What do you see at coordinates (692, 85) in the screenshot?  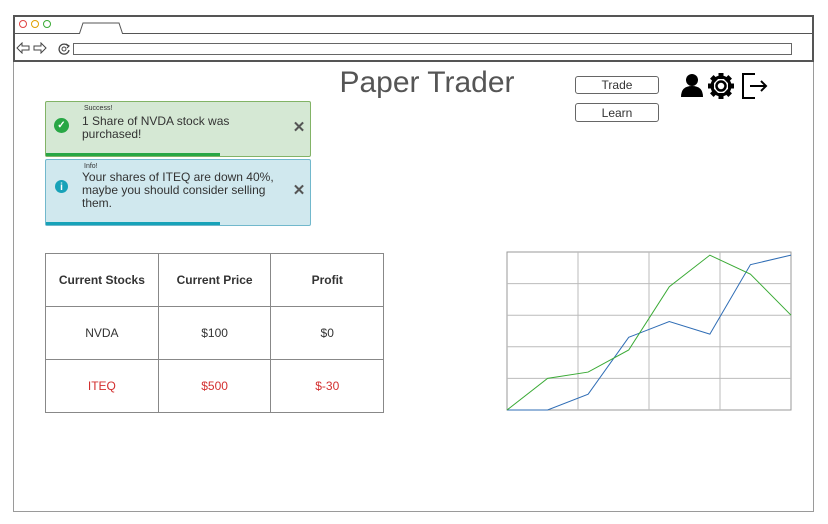 I see `user-icon` at bounding box center [692, 85].